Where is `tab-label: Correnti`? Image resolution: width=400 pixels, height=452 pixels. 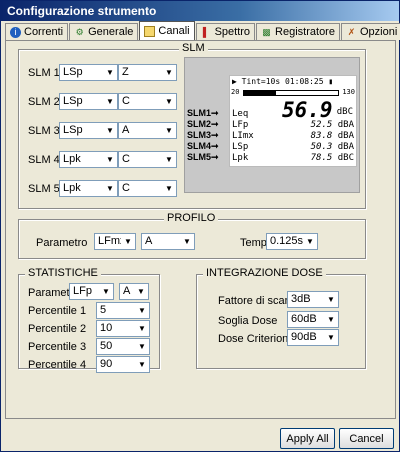 tab-label: Correnti is located at coordinates (44, 32).